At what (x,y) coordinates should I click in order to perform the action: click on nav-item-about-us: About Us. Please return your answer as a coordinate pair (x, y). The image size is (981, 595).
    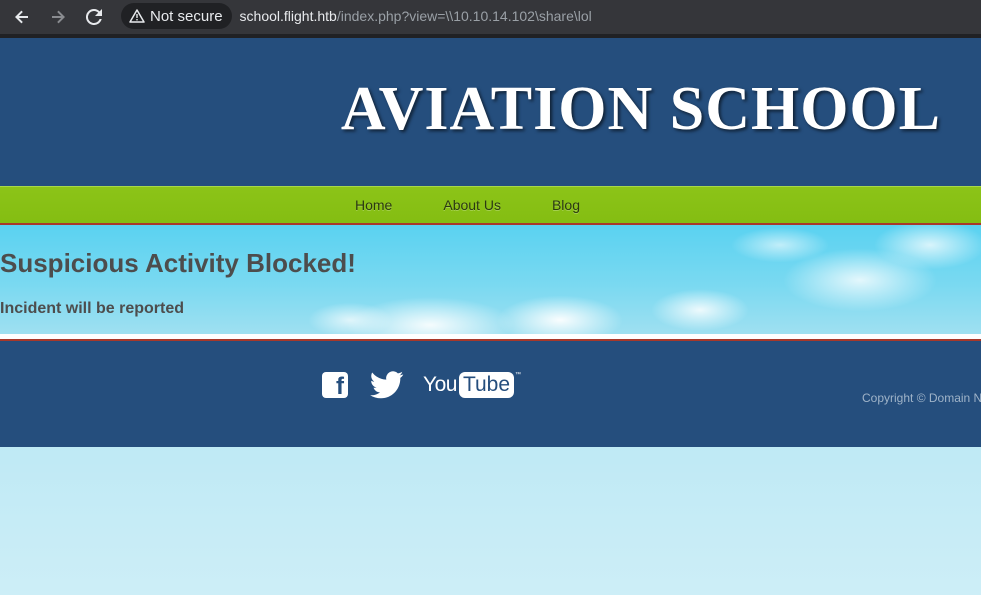
    Looking at the image, I should click on (472, 205).